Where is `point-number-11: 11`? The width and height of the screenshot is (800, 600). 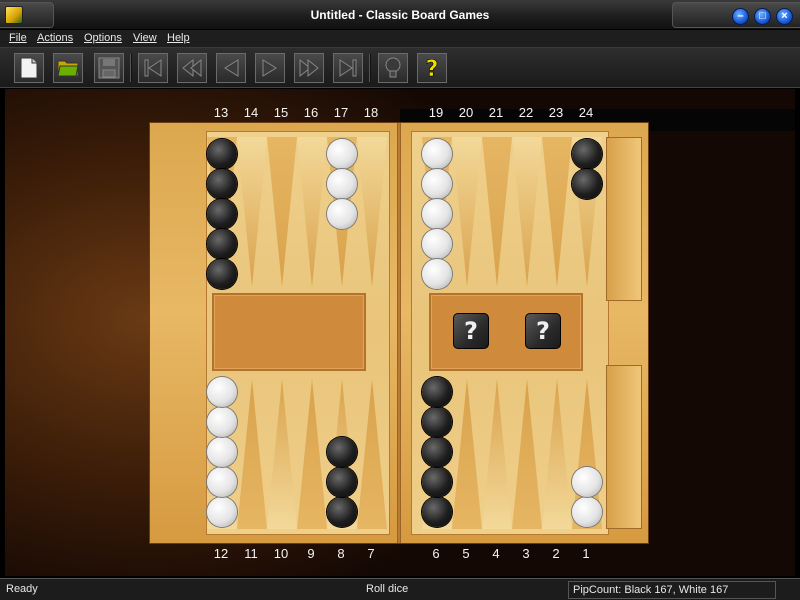
point-number-11: 11 is located at coordinates (251, 553).